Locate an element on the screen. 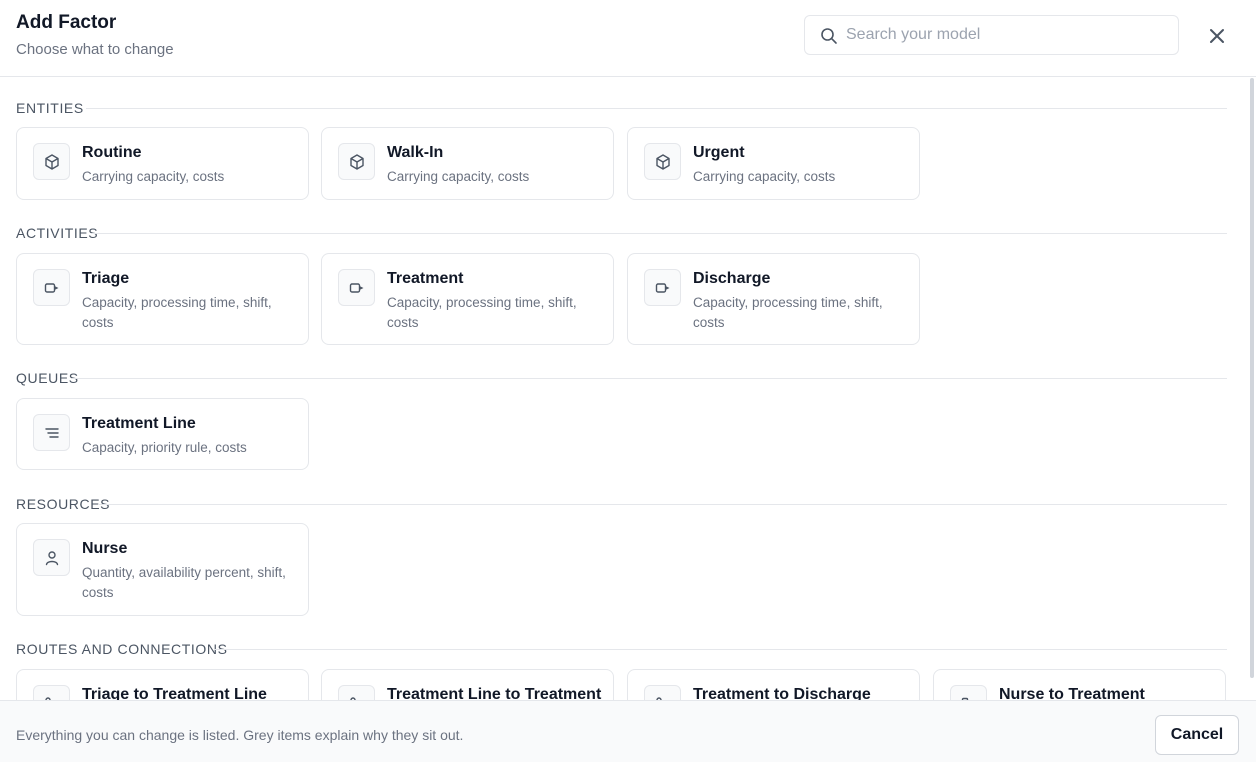 The height and width of the screenshot is (762, 1256). factor-title: Routine is located at coordinates (112, 152).